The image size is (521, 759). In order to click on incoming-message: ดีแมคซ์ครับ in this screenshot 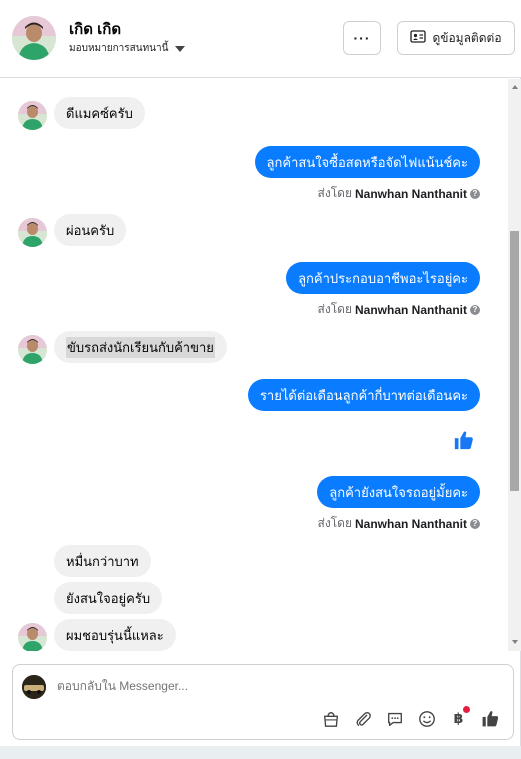, I will do `click(99, 113)`.